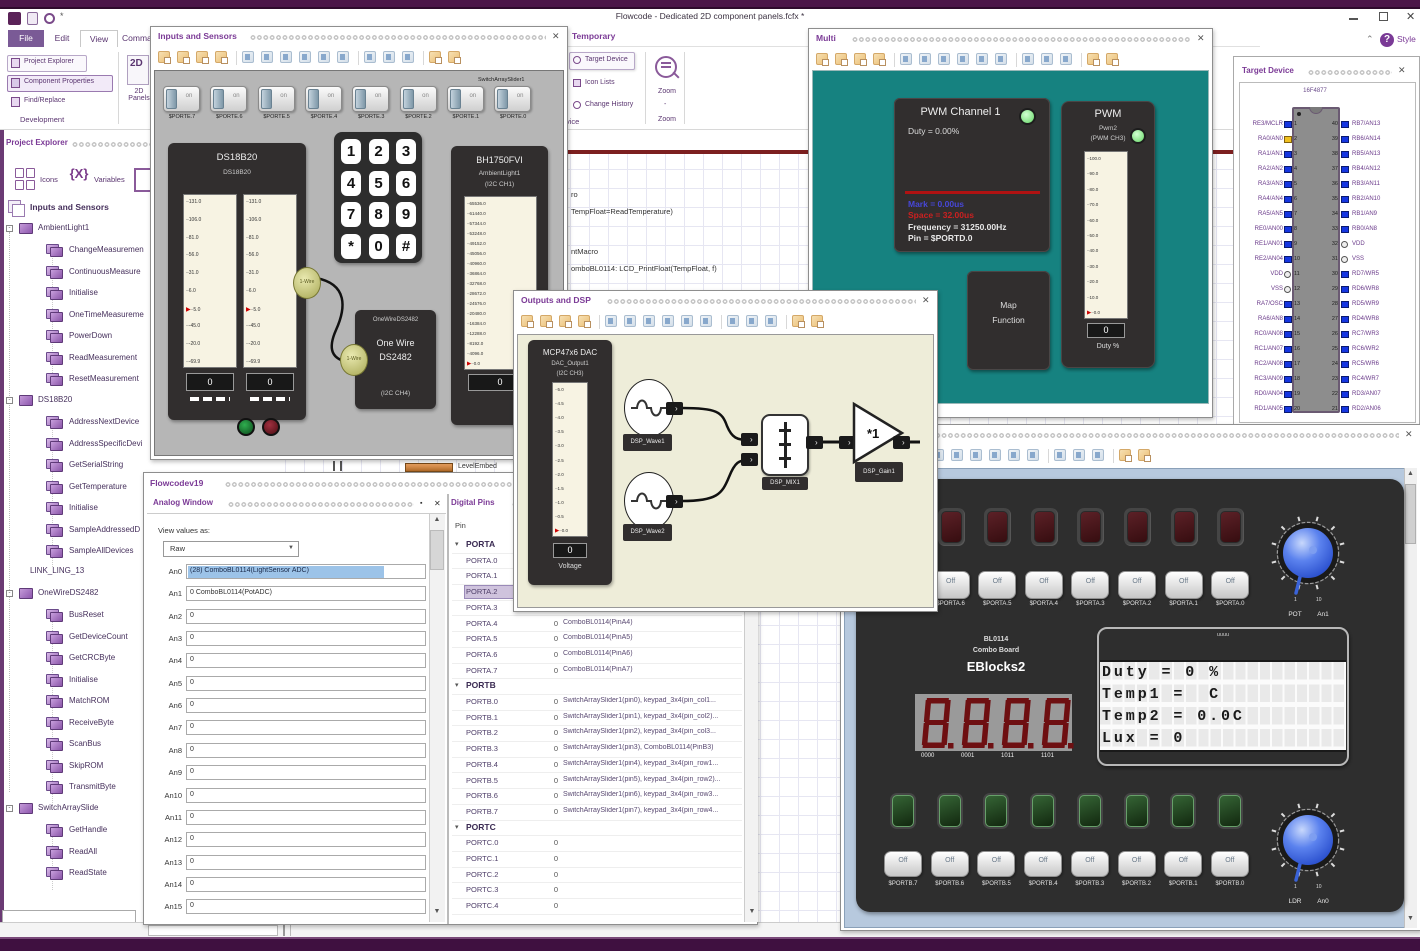 Image resolution: width=1420 pixels, height=951 pixels. Describe the element at coordinates (873, 433) in the screenshot. I see `svg-text: *1` at that location.